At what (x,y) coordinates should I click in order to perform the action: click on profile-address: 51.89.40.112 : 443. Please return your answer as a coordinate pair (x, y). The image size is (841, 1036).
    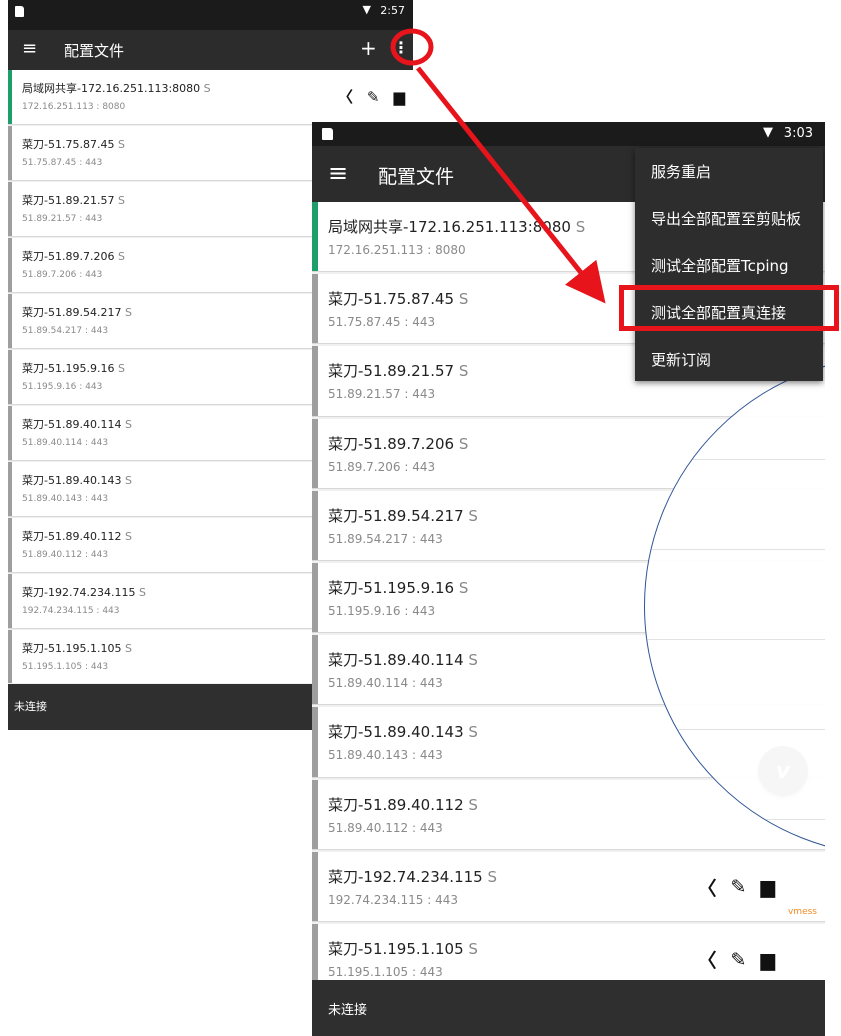
    Looking at the image, I should click on (385, 827).